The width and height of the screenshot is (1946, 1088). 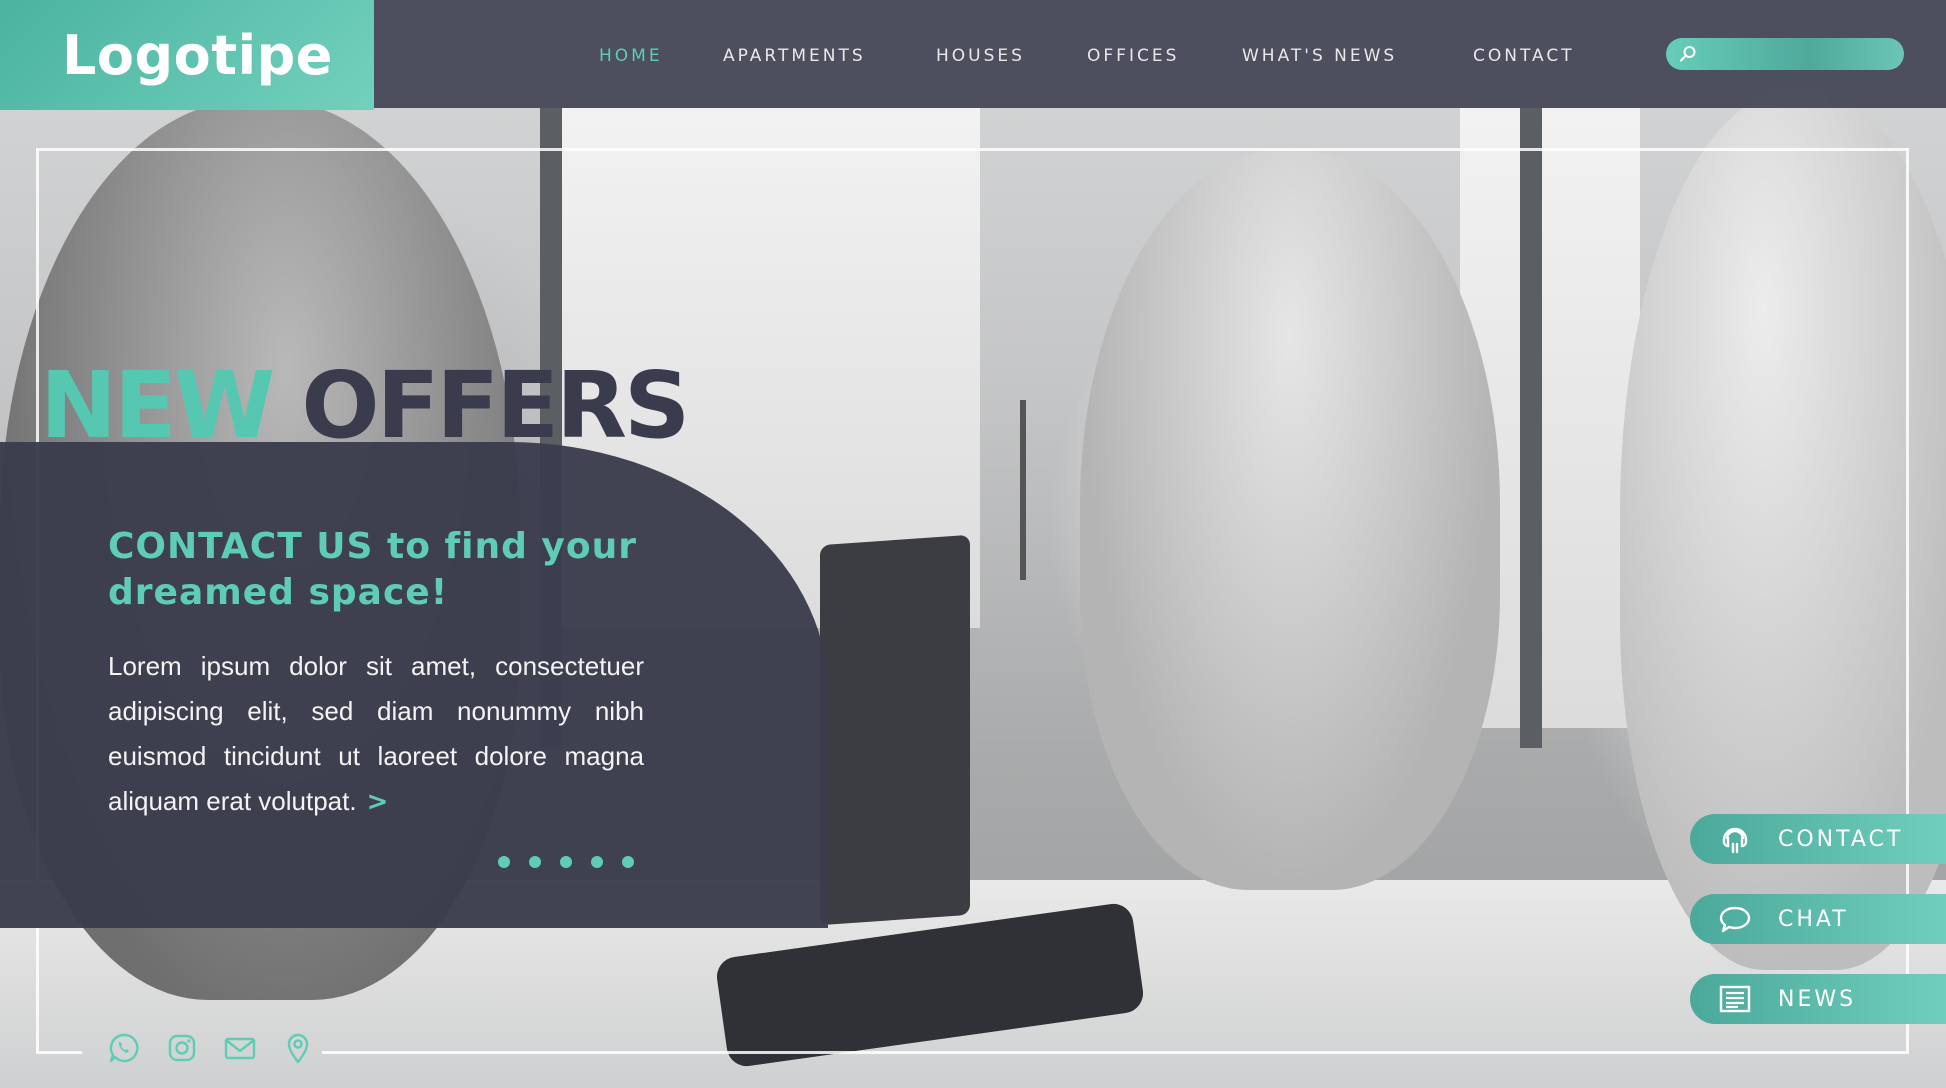 I want to click on slider-dots, so click(x=566, y=862).